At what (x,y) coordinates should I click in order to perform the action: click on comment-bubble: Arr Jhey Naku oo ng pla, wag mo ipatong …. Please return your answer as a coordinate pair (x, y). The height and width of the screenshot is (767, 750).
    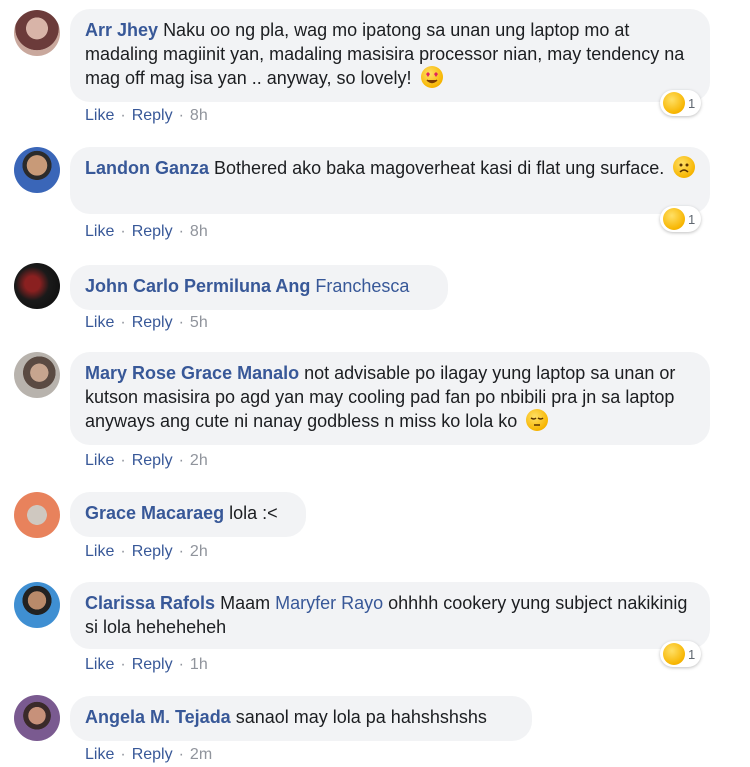
    Looking at the image, I should click on (390, 55).